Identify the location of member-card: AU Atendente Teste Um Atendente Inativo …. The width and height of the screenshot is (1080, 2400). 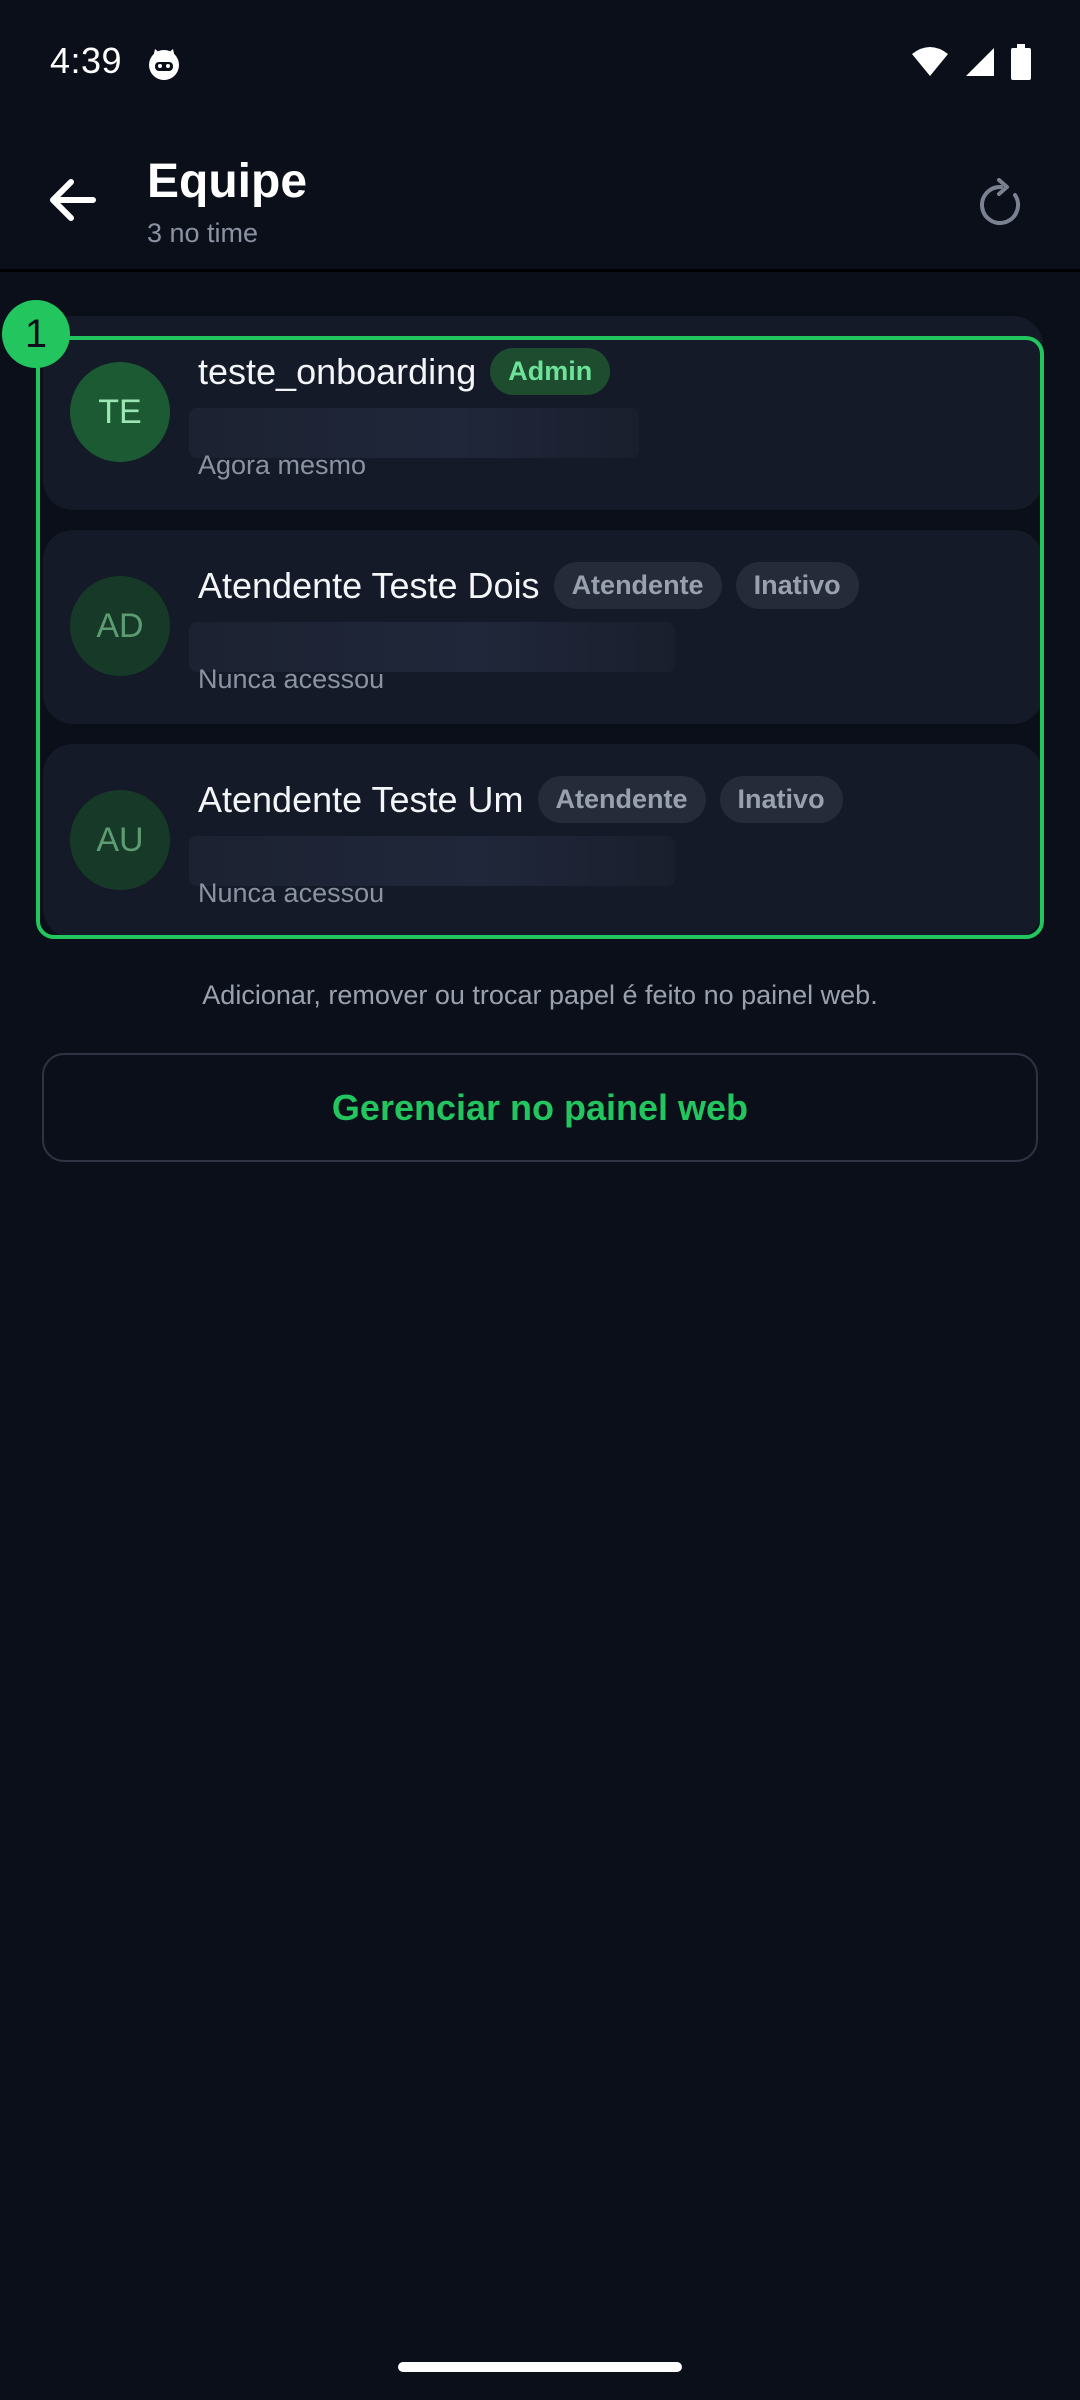
(543, 841).